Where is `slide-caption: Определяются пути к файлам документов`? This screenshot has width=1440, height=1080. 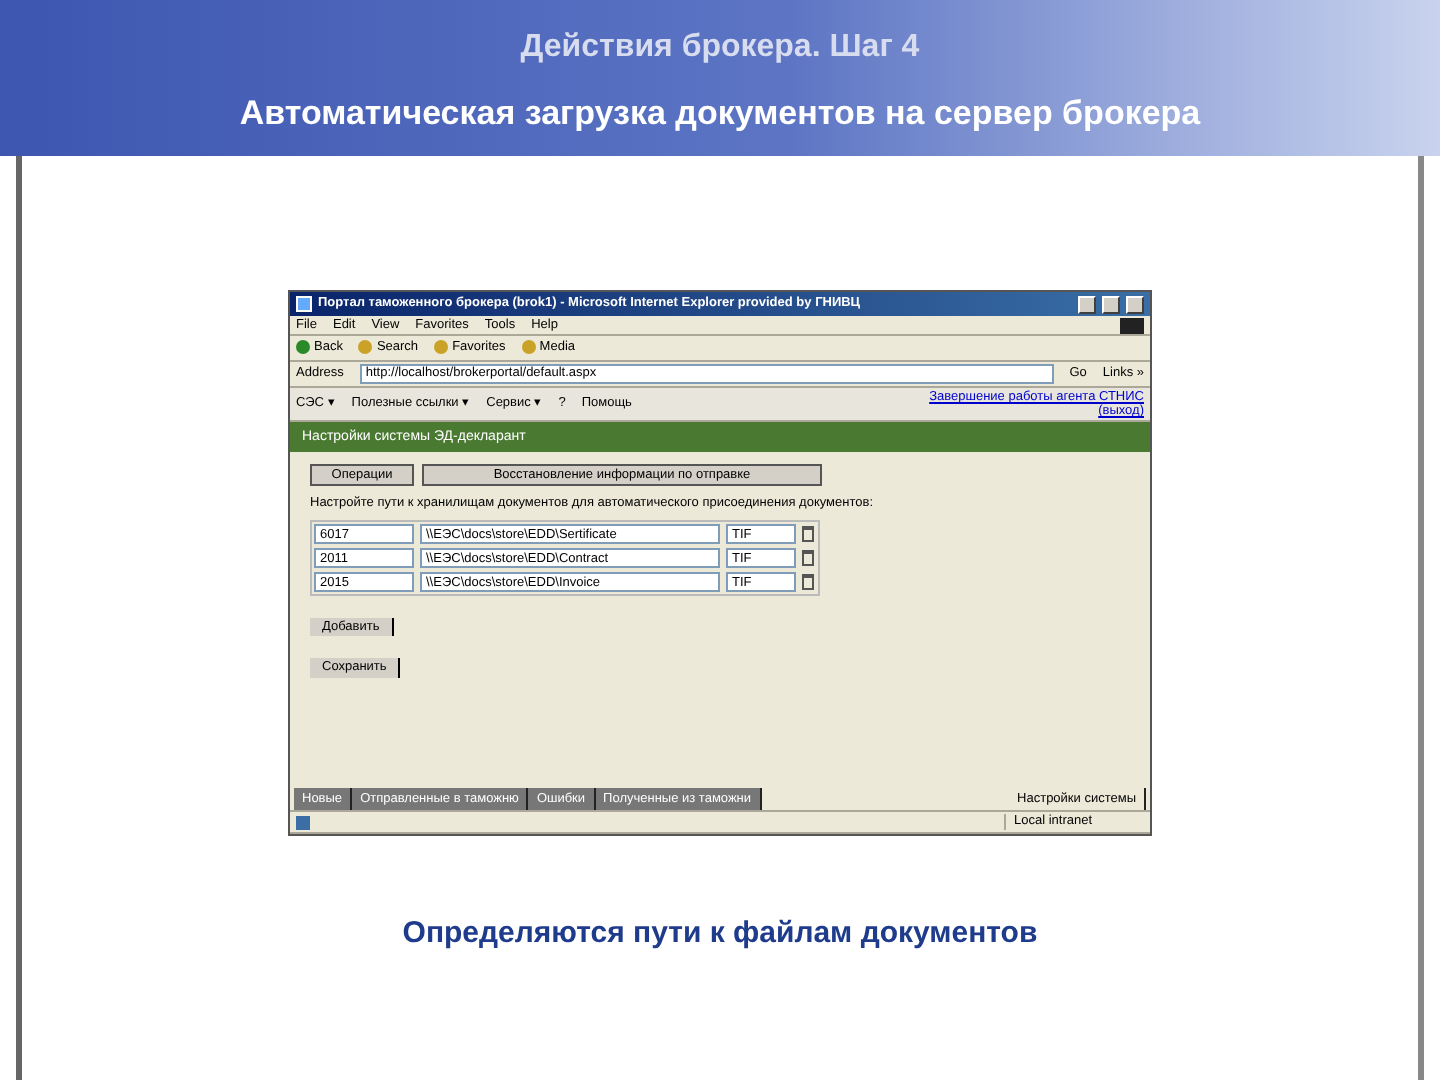
slide-caption: Определяются пути к файлам документов is located at coordinates (720, 934).